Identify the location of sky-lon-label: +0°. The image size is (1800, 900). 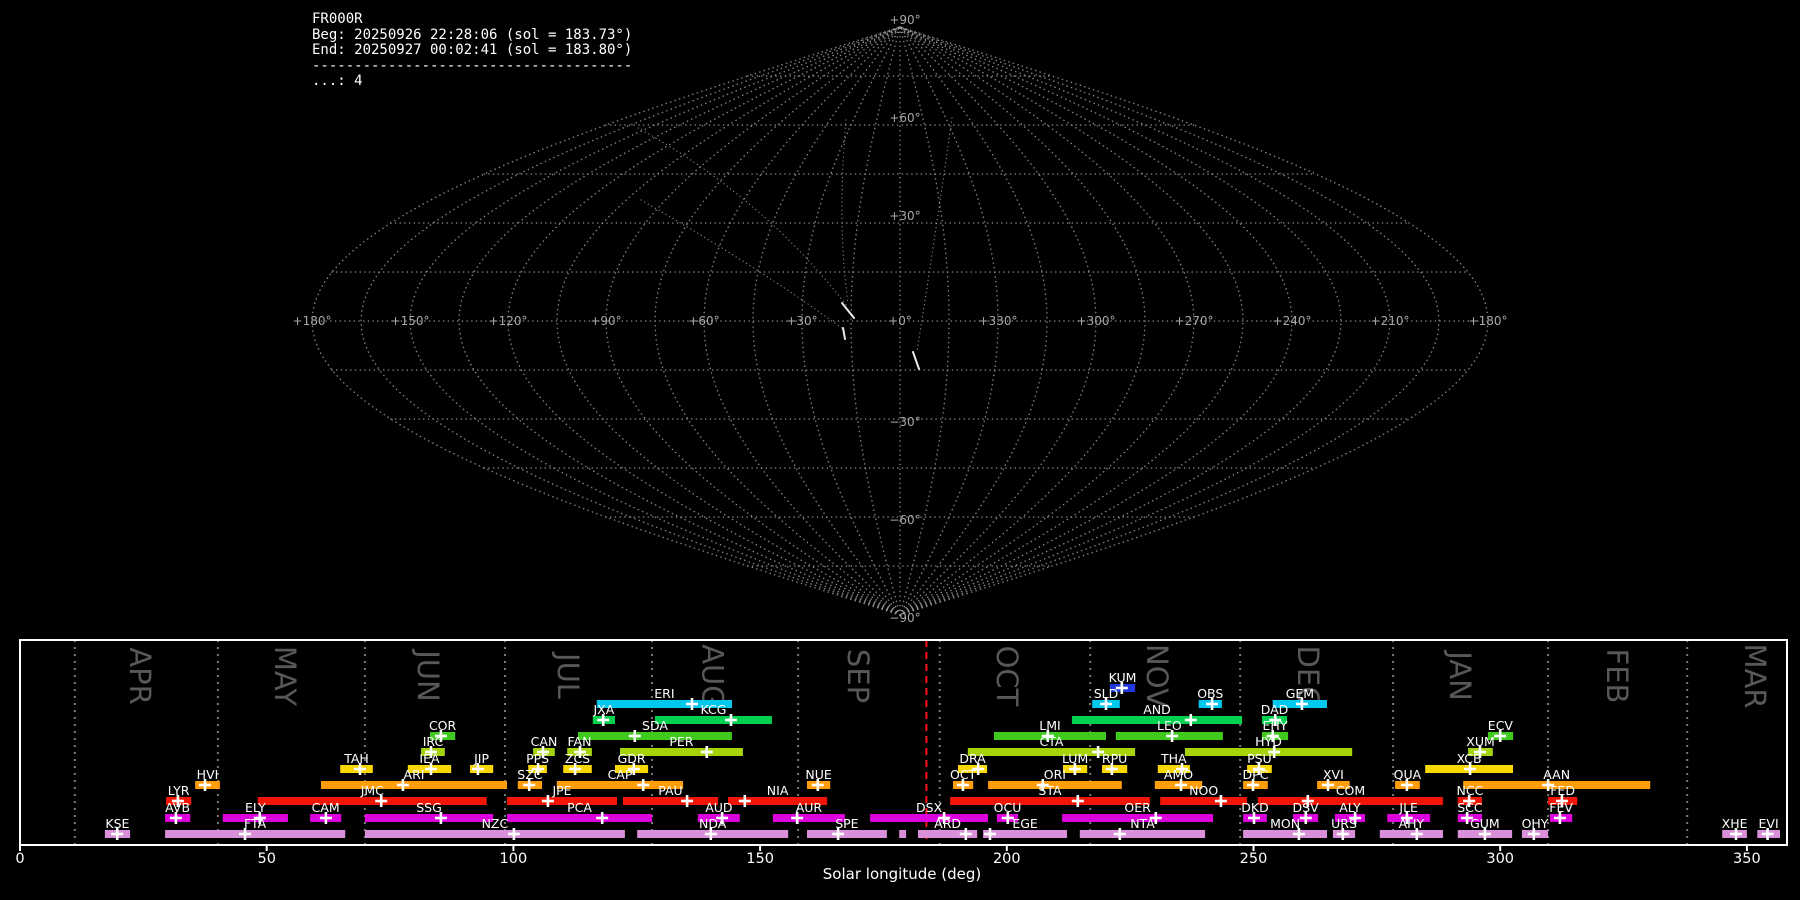
(900, 321).